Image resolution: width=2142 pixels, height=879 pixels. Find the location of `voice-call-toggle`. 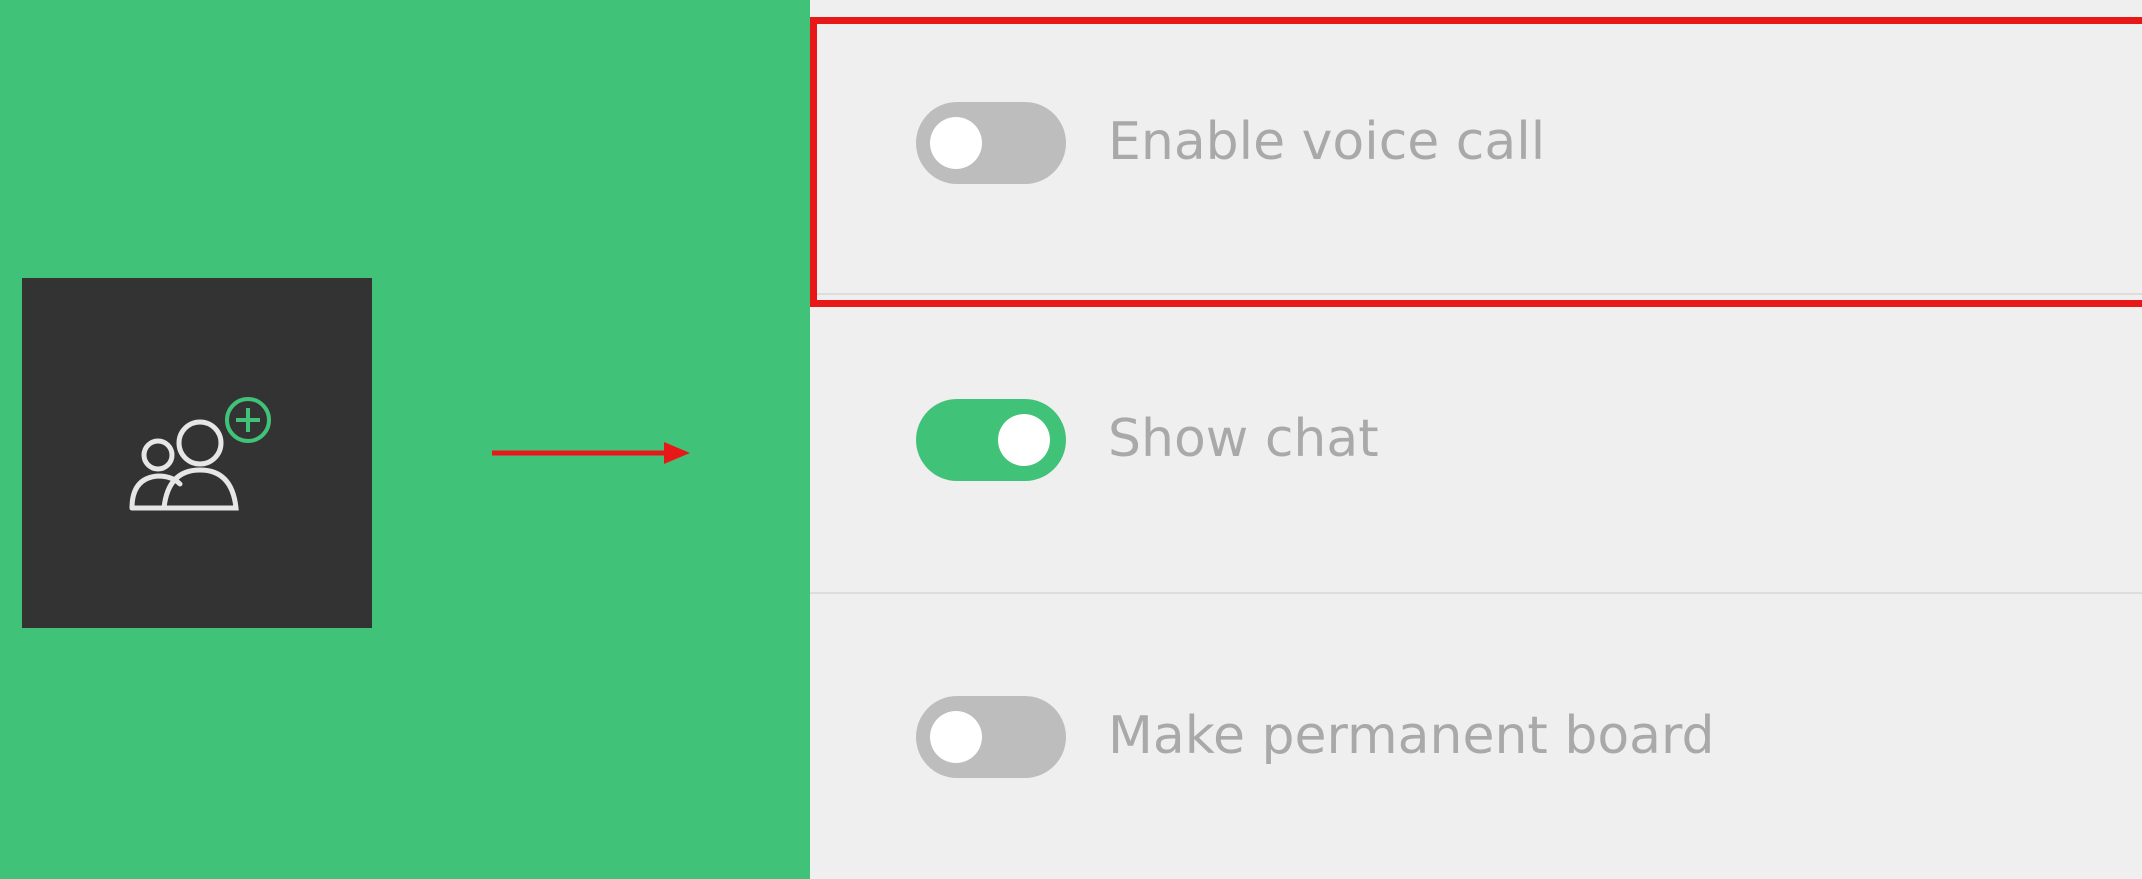

voice-call-toggle is located at coordinates (991, 143).